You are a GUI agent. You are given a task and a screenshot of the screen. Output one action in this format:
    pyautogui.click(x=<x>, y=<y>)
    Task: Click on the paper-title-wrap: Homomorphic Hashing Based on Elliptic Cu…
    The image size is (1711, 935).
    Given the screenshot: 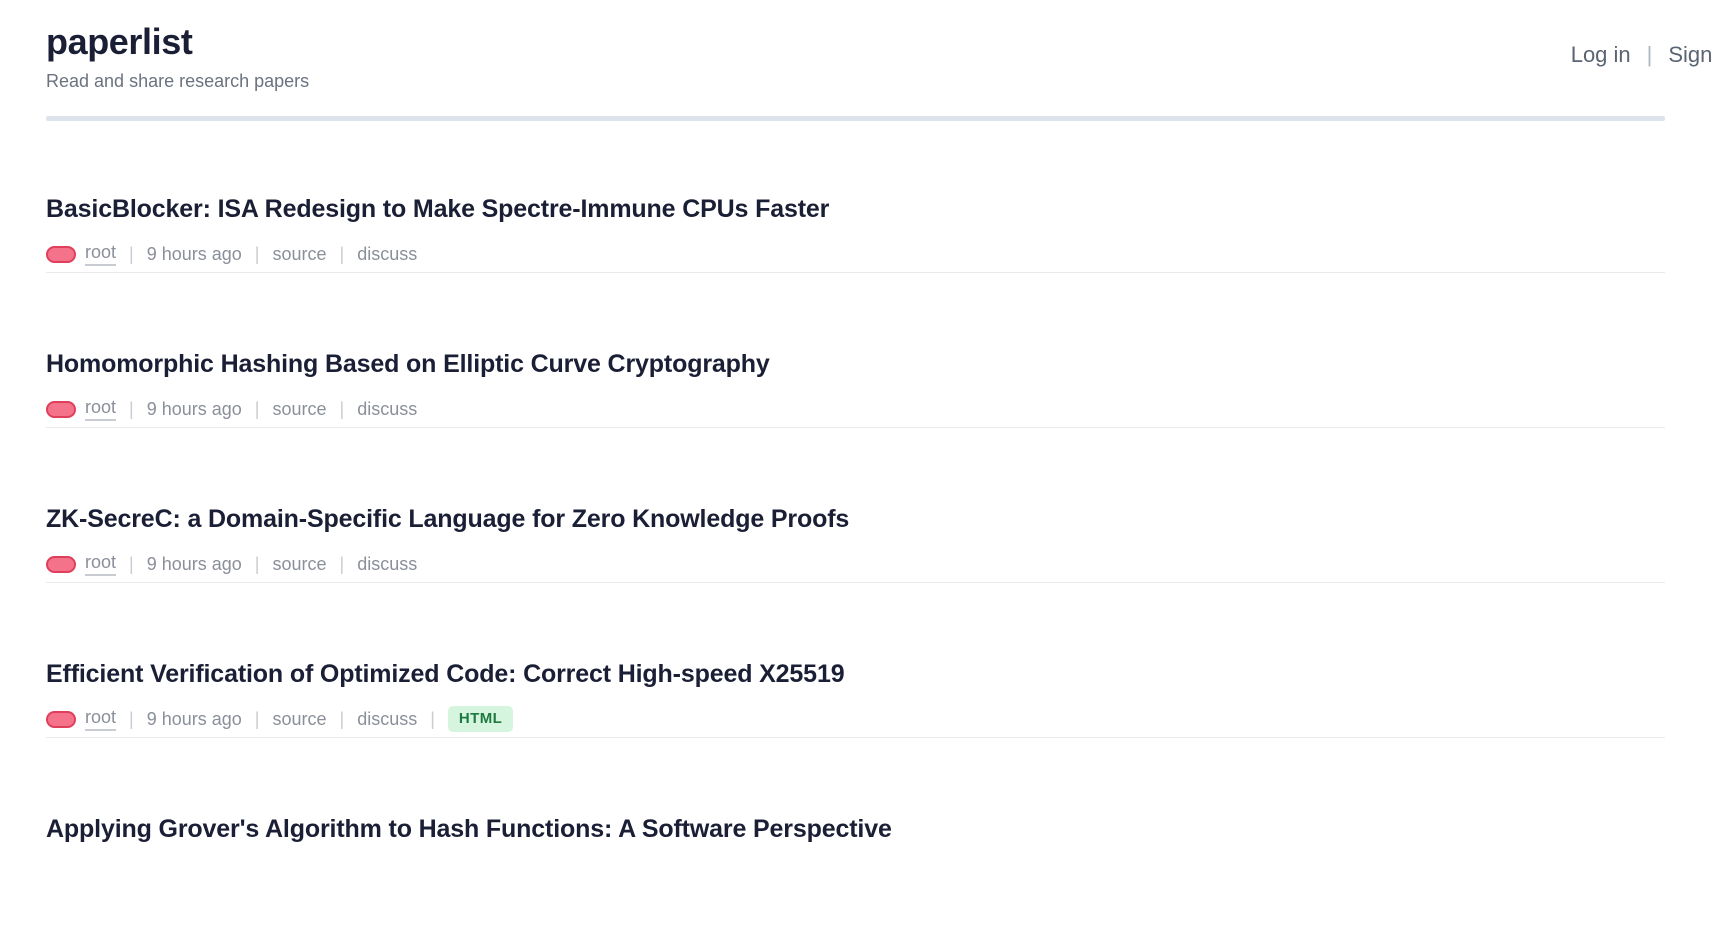 What is the action you would take?
    pyautogui.click(x=855, y=326)
    